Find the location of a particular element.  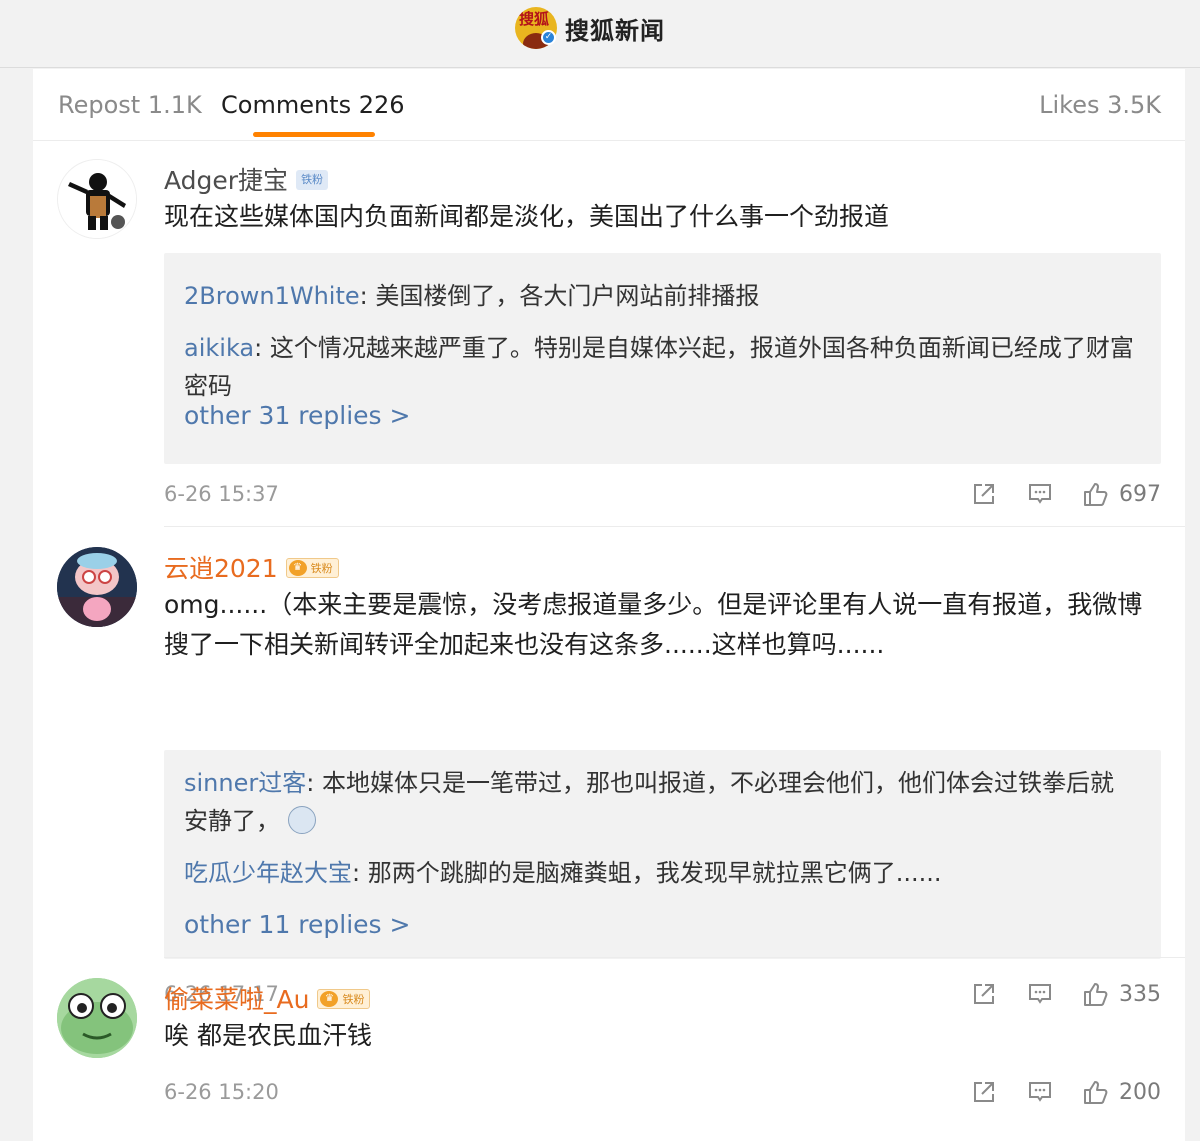

reply-item: 2Brown1White: 美国楼倒了，各大门户网站前排播报 is located at coordinates (659, 296).